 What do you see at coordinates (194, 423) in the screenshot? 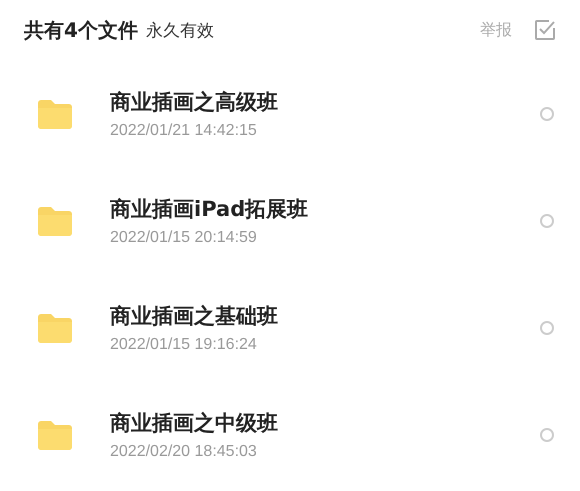
I see `file-name: 商业插画之中级班` at bounding box center [194, 423].